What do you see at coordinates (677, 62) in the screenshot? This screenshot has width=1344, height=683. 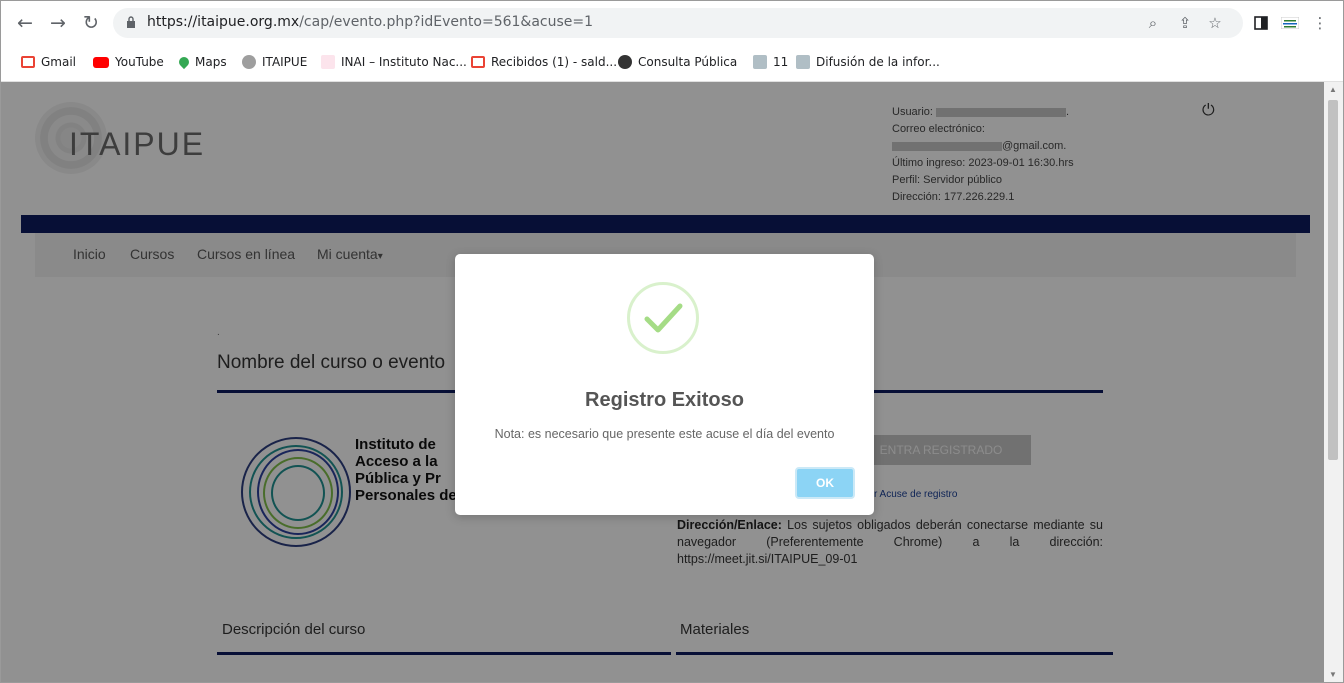 I see `bookmark-consulta: Consulta Pública` at bounding box center [677, 62].